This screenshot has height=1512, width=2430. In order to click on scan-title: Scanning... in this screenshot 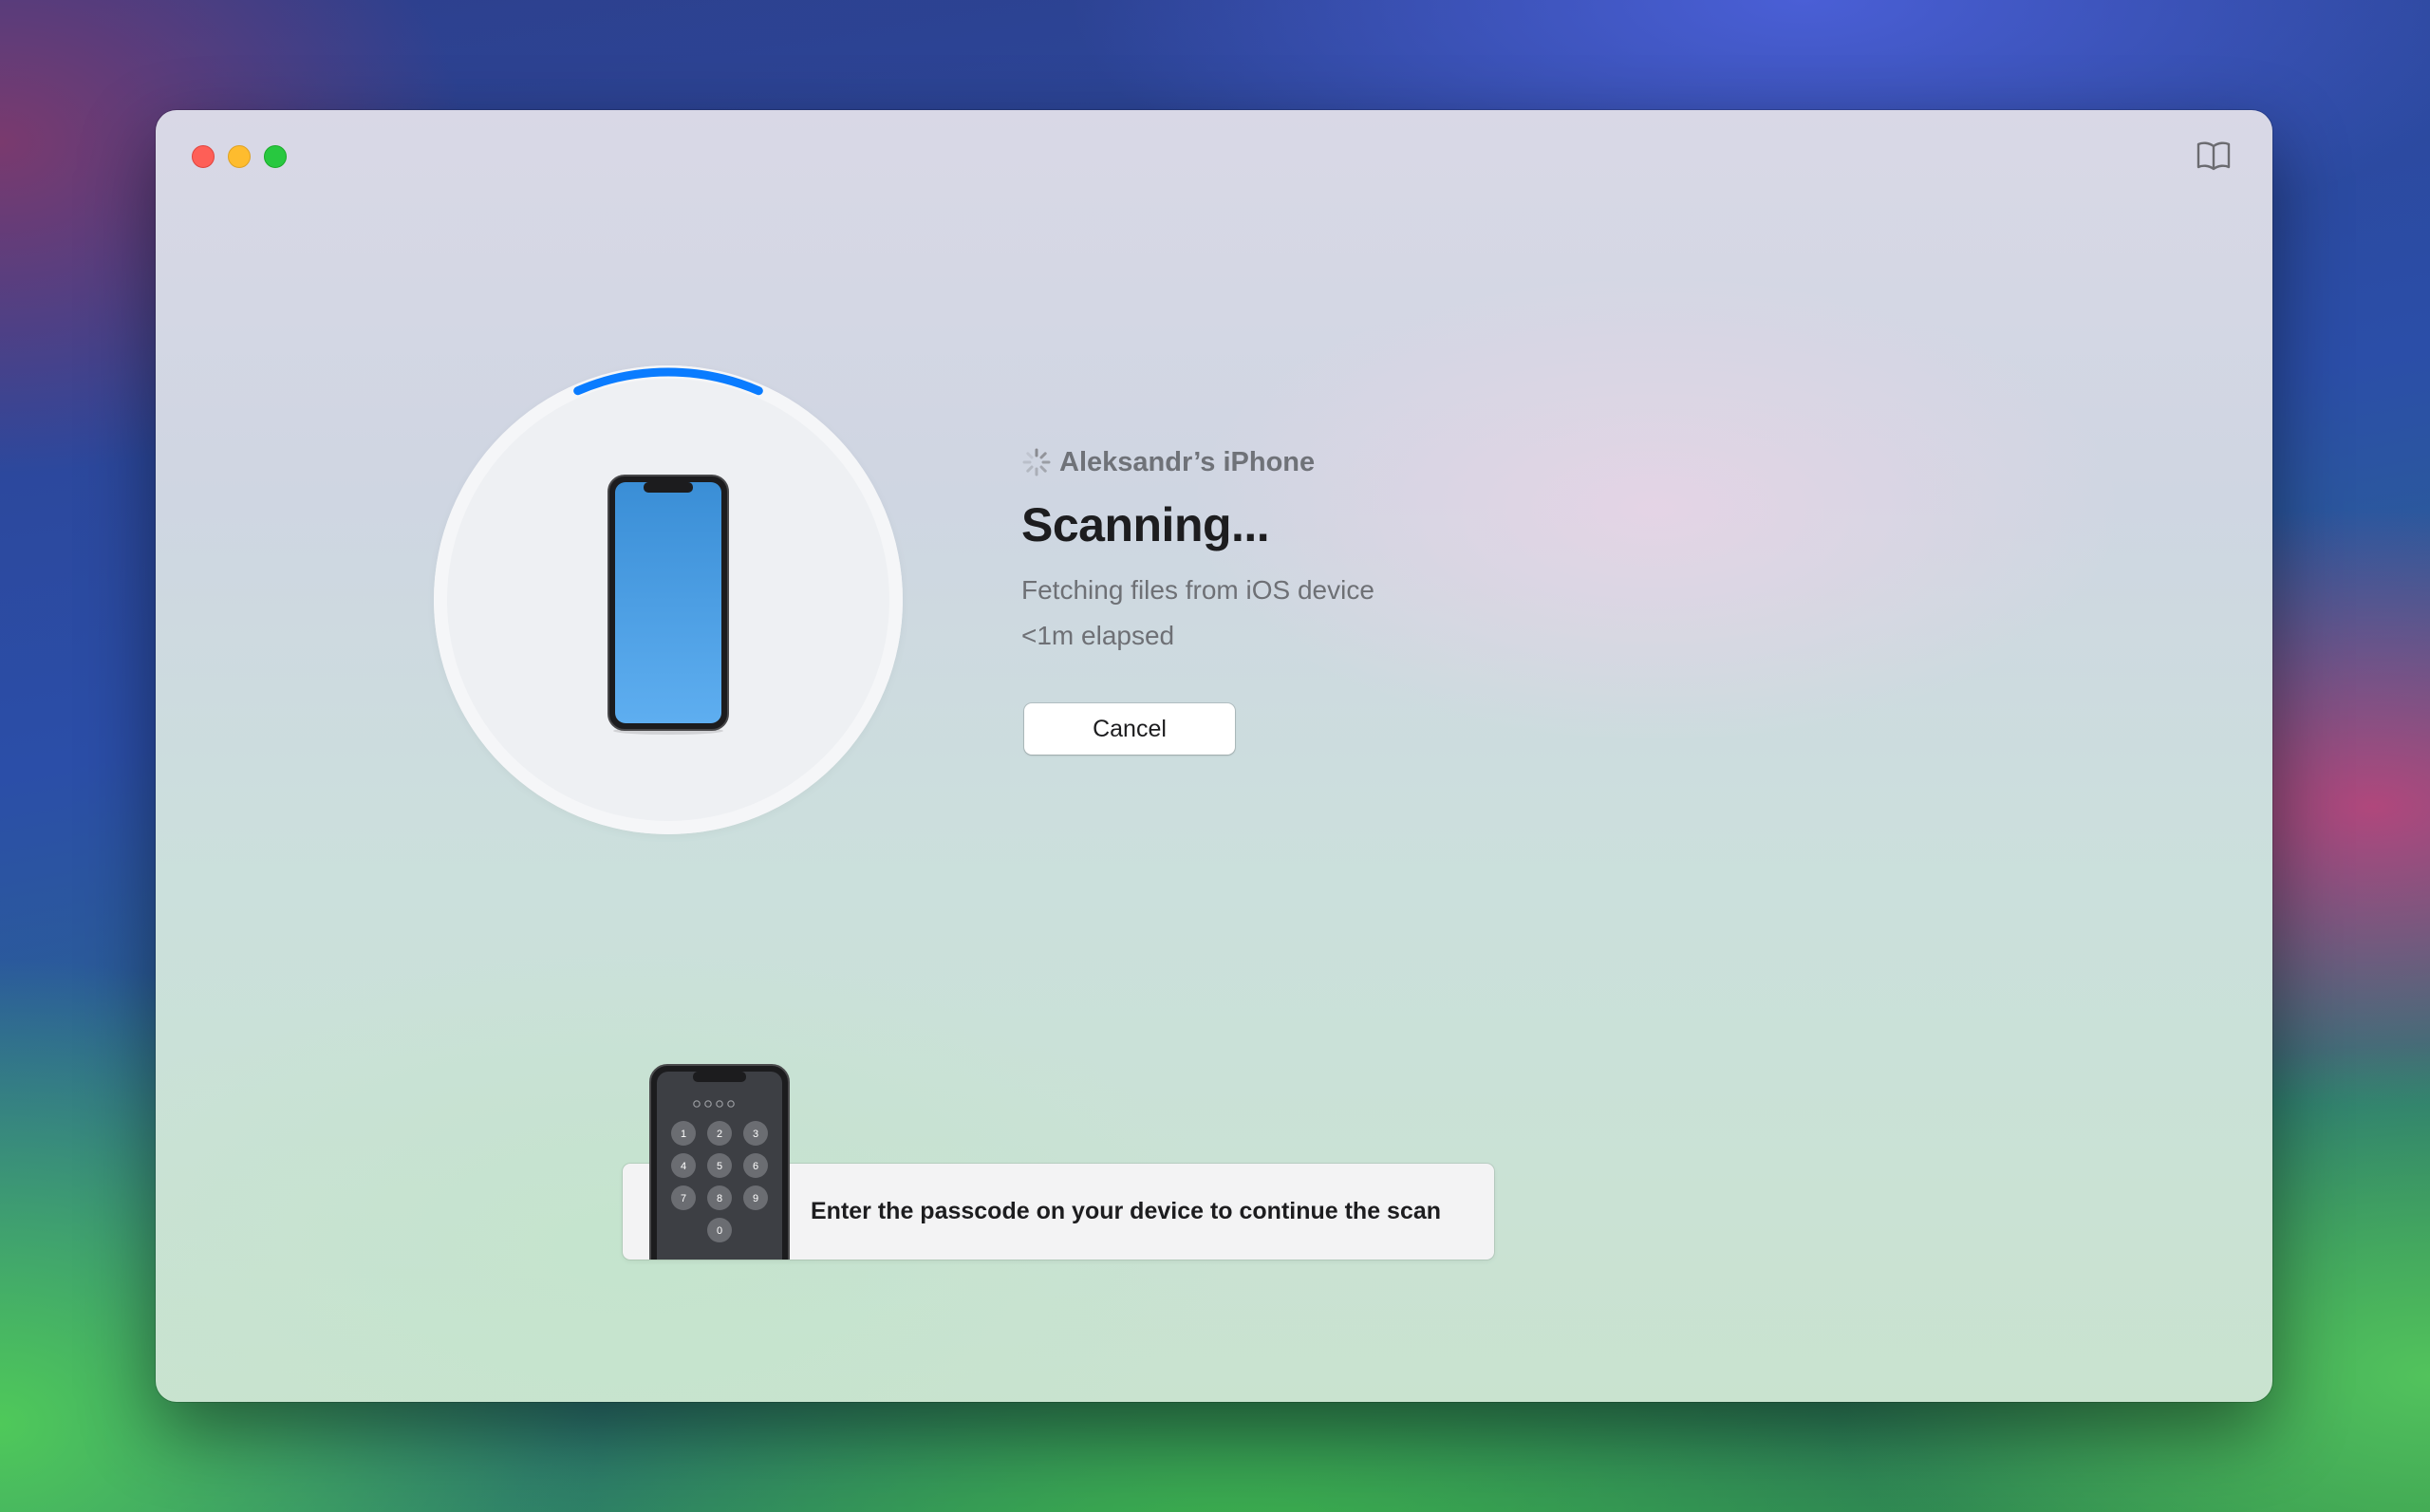, I will do `click(1145, 525)`.